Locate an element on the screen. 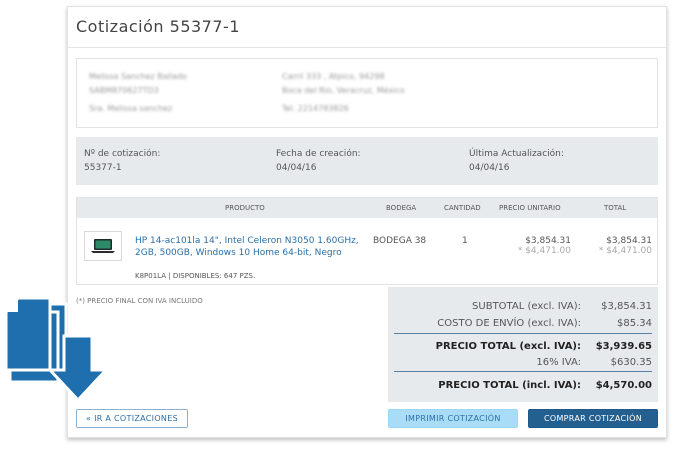 The height and width of the screenshot is (451, 678). product-image is located at coordinates (103, 246).